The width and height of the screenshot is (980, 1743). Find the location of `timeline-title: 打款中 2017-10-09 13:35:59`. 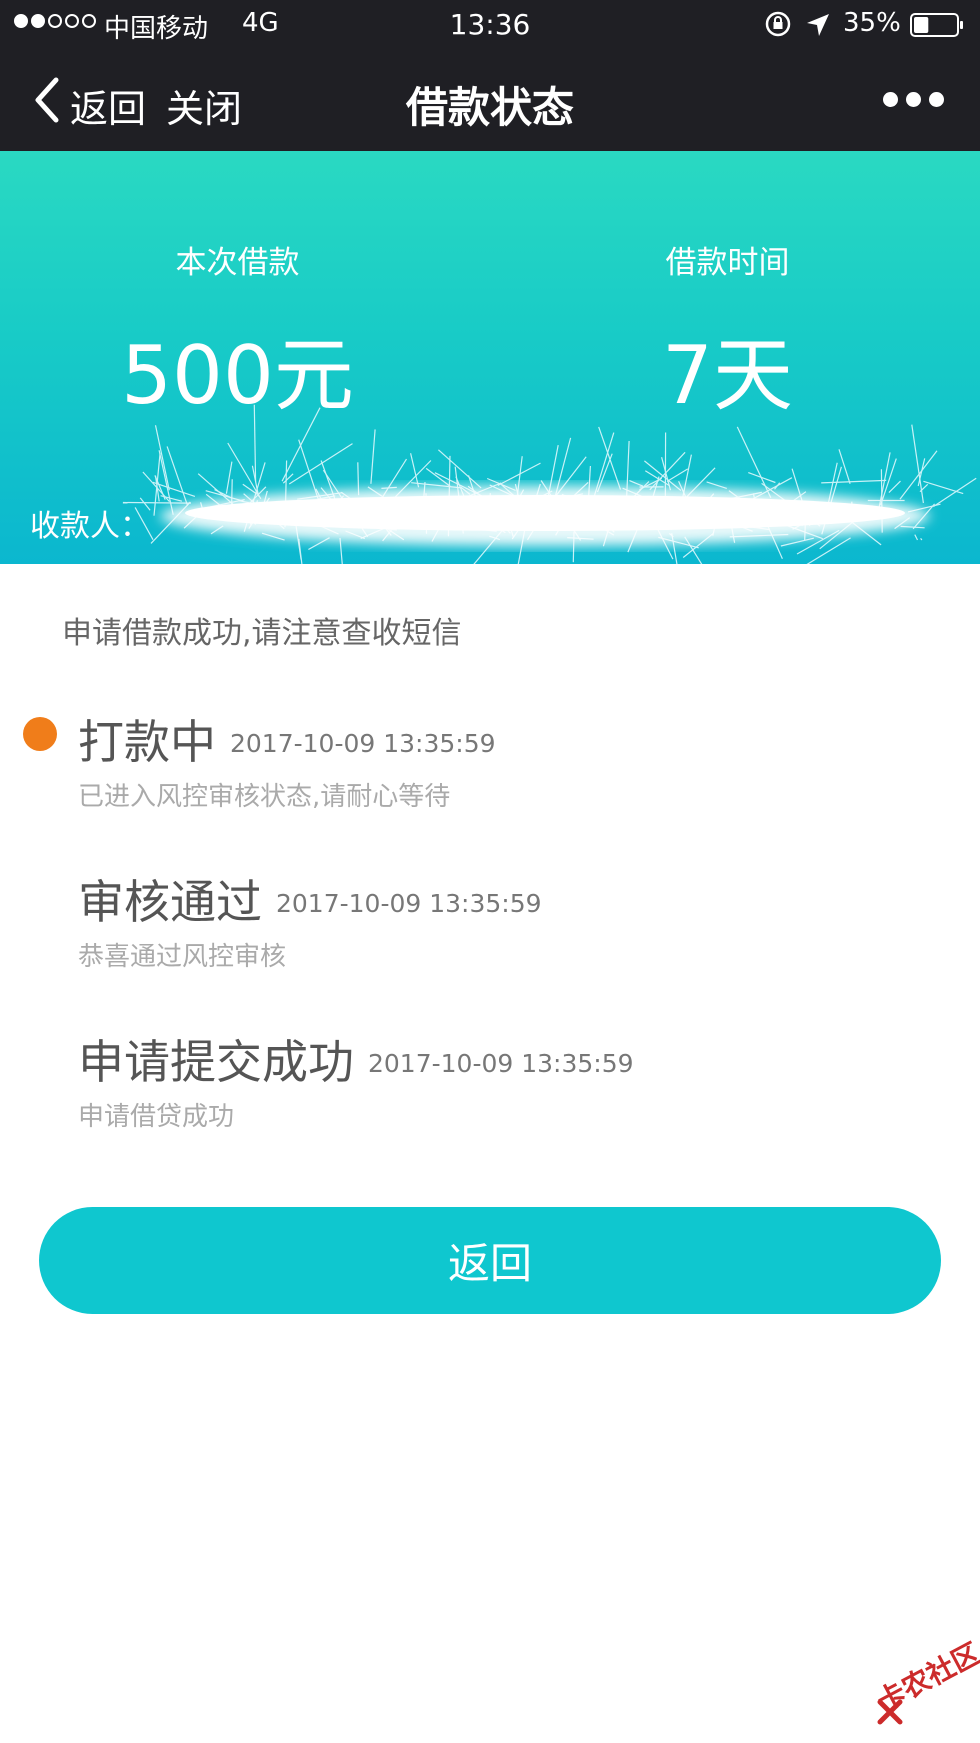

timeline-title: 打款中 2017-10-09 13:35:59 is located at coordinates (287, 742).